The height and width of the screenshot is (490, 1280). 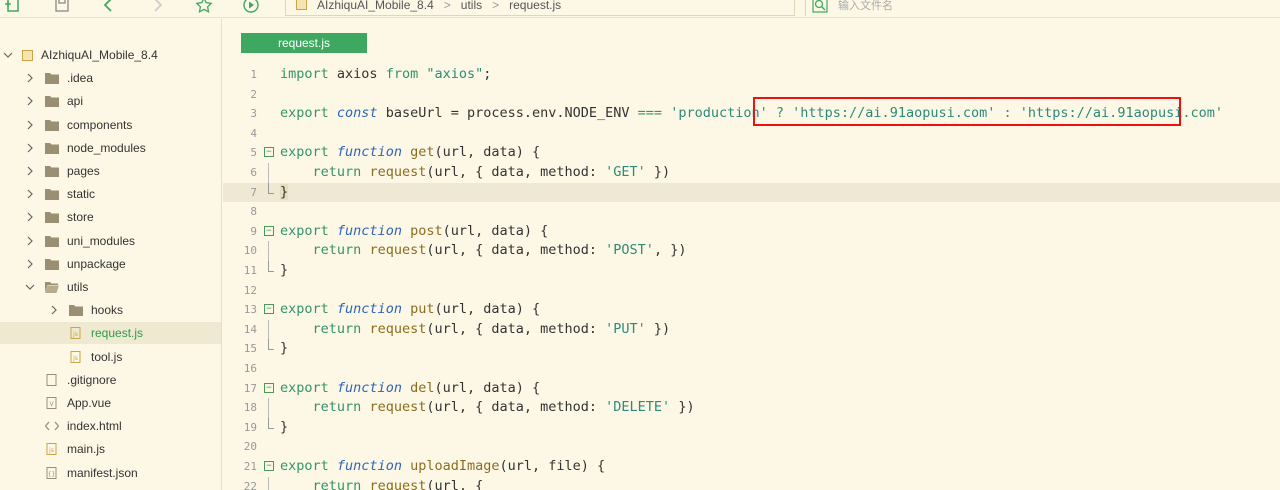 I want to click on svg-text: js, so click(x=75, y=358).